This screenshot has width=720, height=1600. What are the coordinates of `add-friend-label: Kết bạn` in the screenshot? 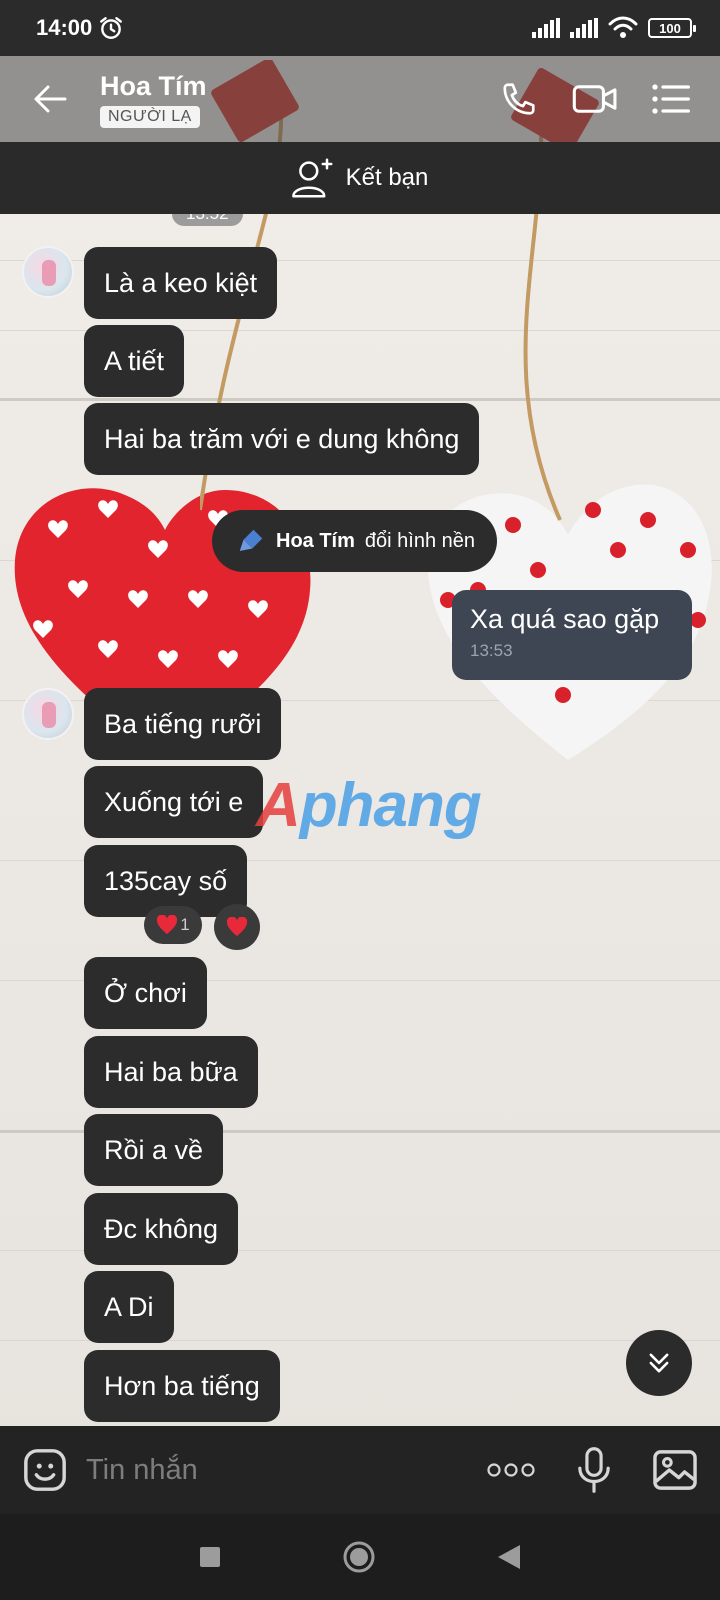 It's located at (387, 177).